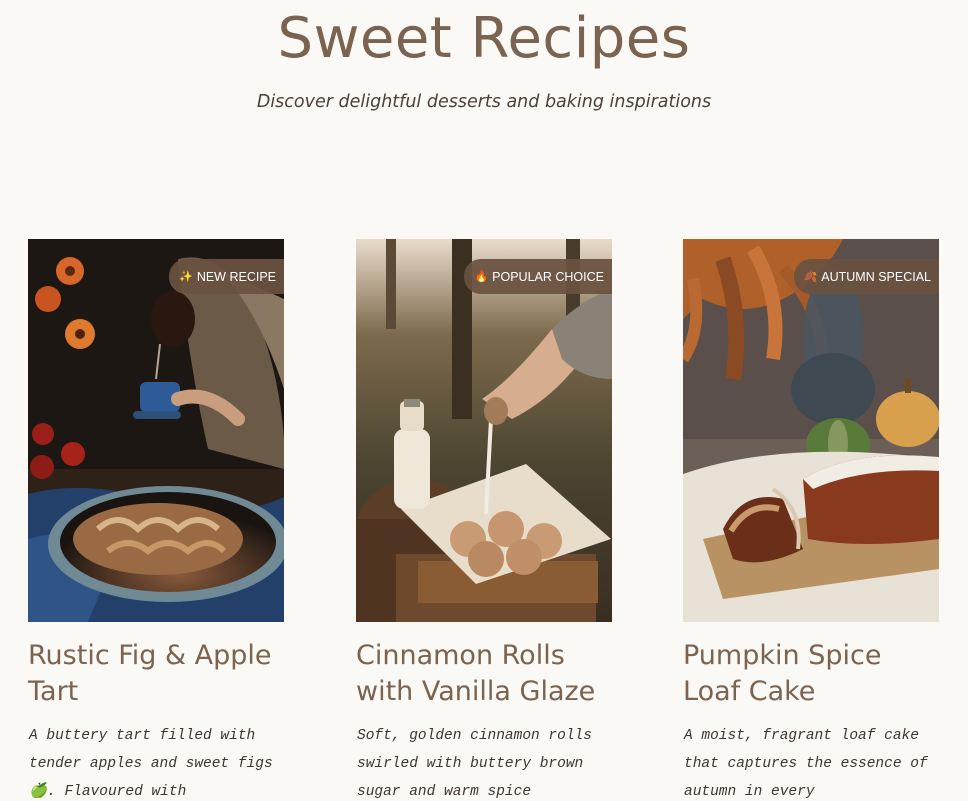 This screenshot has height=801, width=968. I want to click on recipe-badge: 🍂 AUTUMN SPECIAL, so click(866, 276).